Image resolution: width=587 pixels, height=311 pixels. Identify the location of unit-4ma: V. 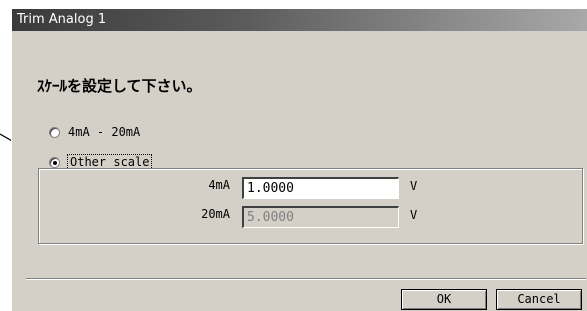
(414, 186).